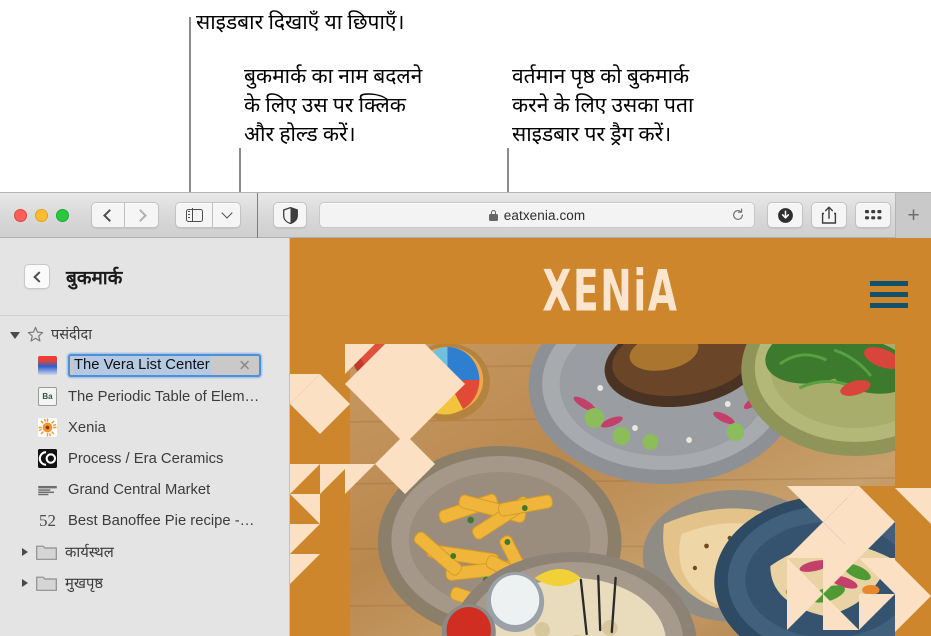 The width and height of the screenshot is (931, 636). I want to click on bookmark-folder-label: कार्यस्थल, so click(89, 552).